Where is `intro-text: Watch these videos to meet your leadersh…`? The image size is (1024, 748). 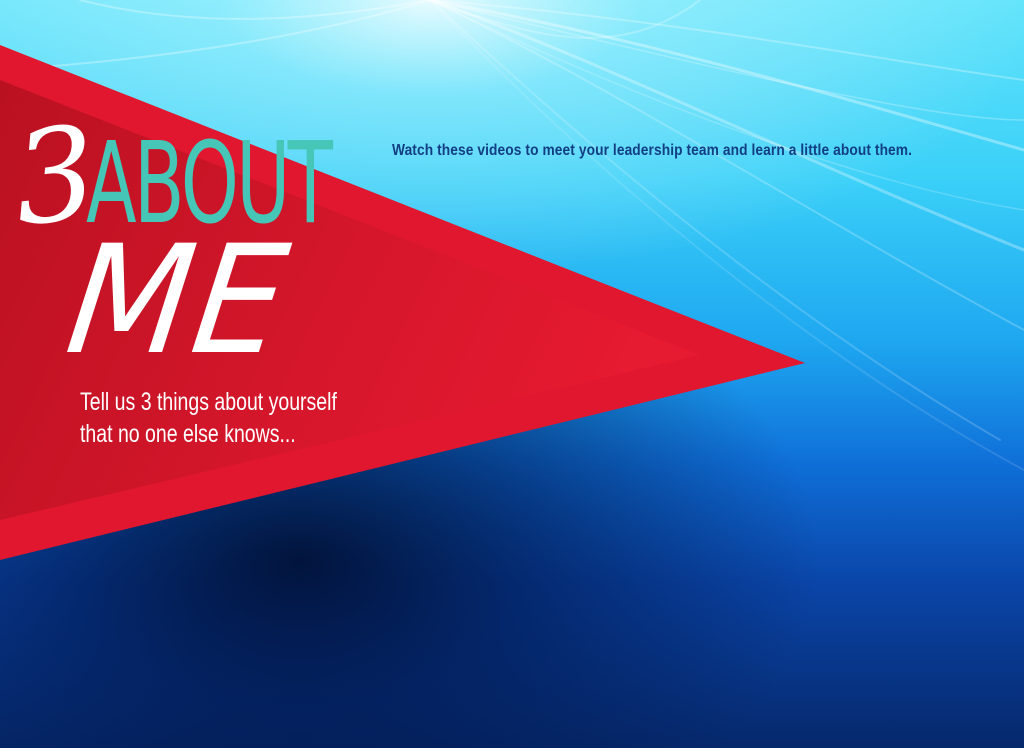 intro-text: Watch these videos to meet your leadersh… is located at coordinates (652, 150).